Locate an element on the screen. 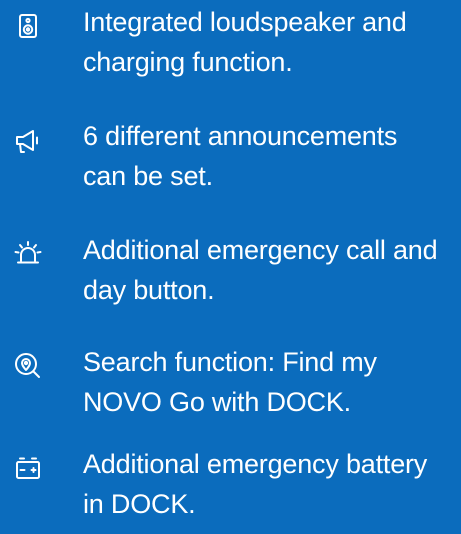 This screenshot has height=534, width=461. feature-text-line: NOVO Go with DOCK. is located at coordinates (217, 402).